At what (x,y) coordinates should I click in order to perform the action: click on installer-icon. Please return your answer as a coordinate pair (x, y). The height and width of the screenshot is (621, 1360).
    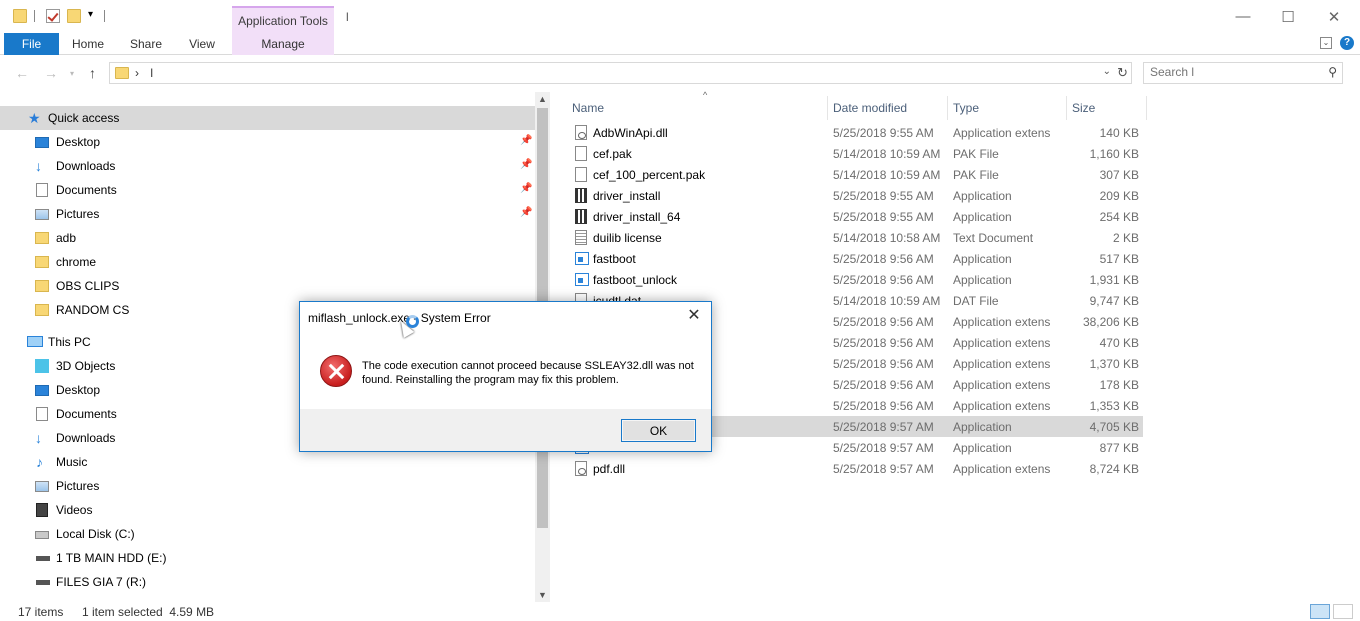
    Looking at the image, I should click on (581, 195).